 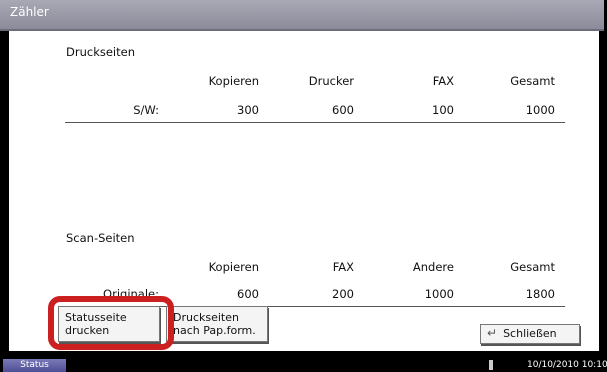 What do you see at coordinates (443, 110) in the screenshot?
I see `print-value-fax: 100` at bounding box center [443, 110].